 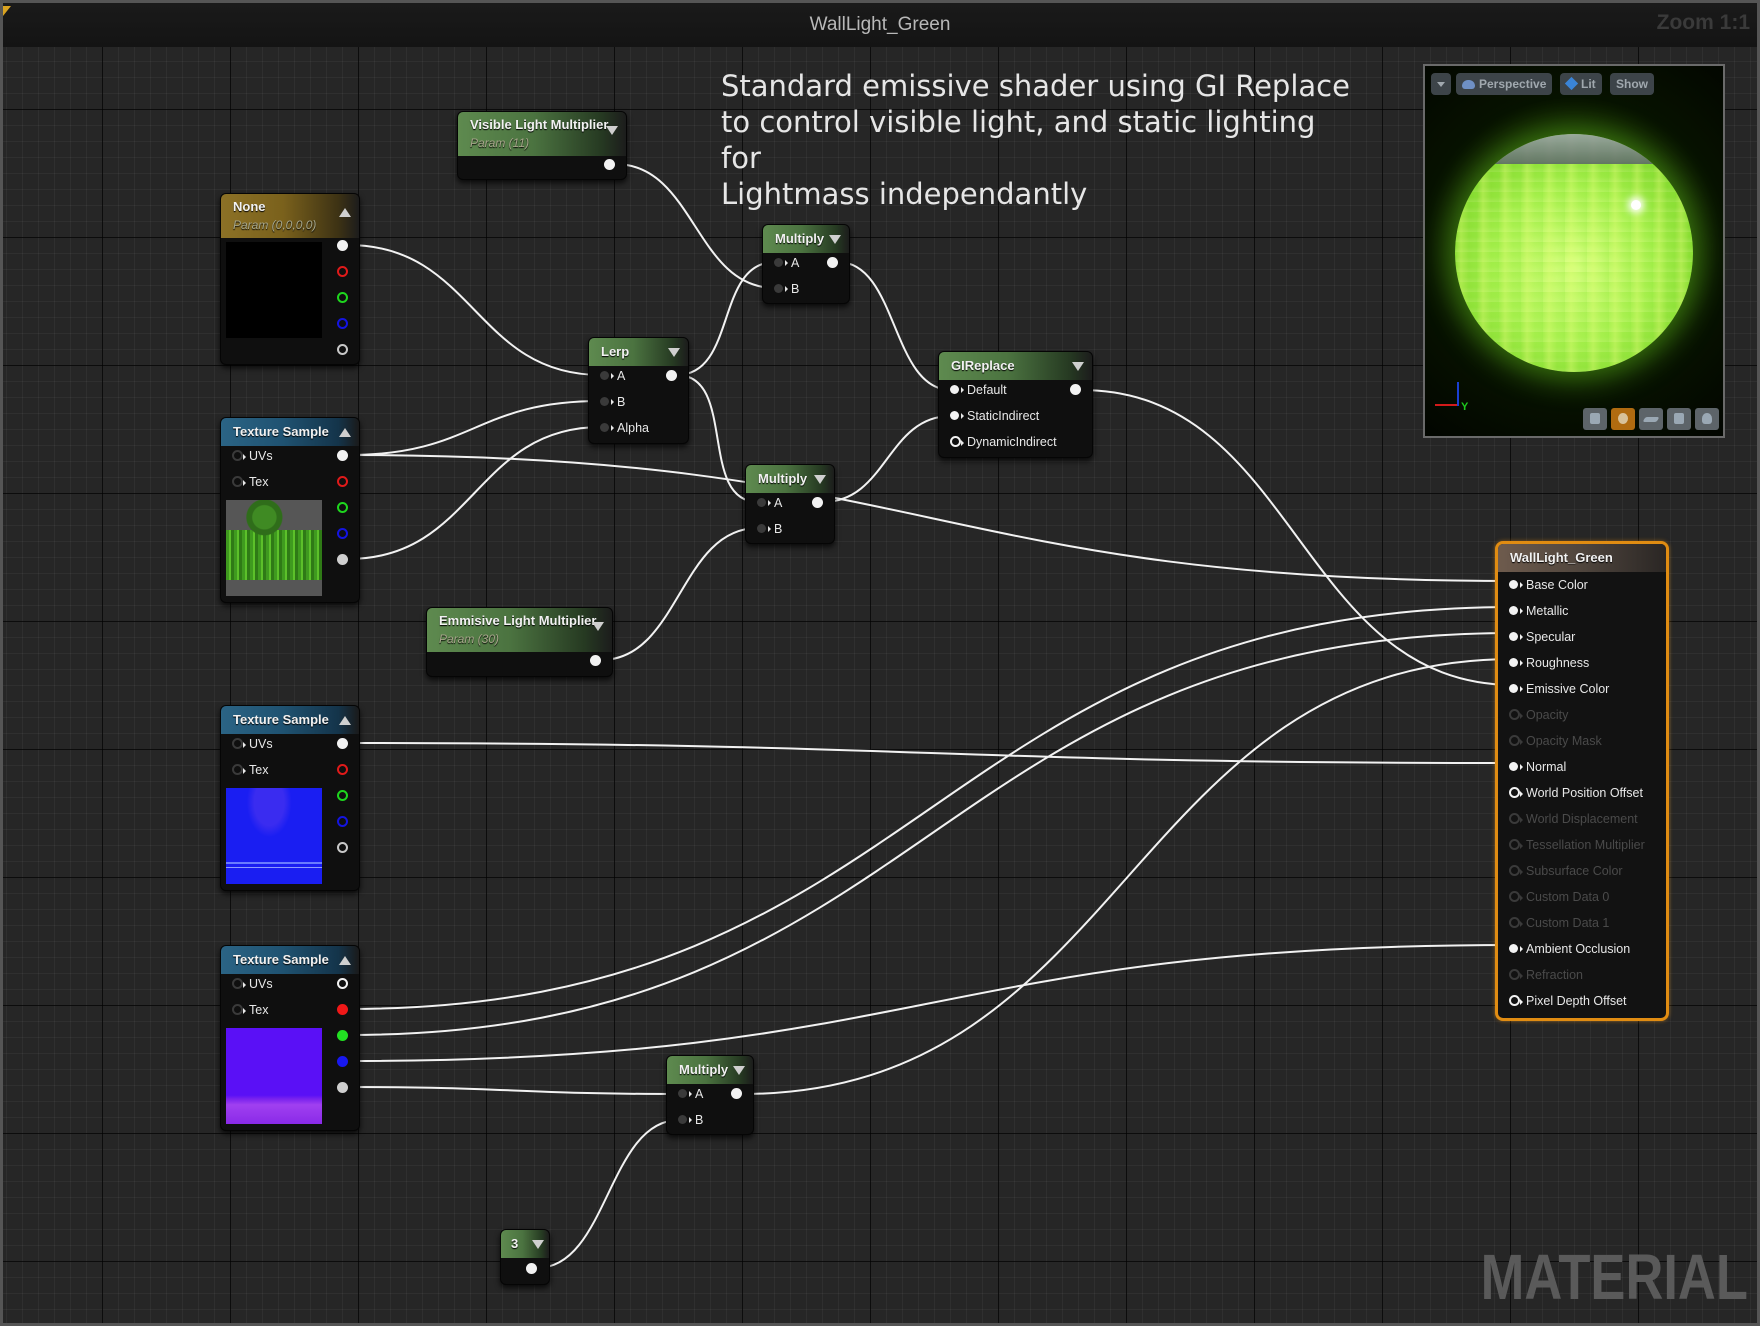 What do you see at coordinates (790, 504) in the screenshot?
I see `multiply-node-2: Multiply A B` at bounding box center [790, 504].